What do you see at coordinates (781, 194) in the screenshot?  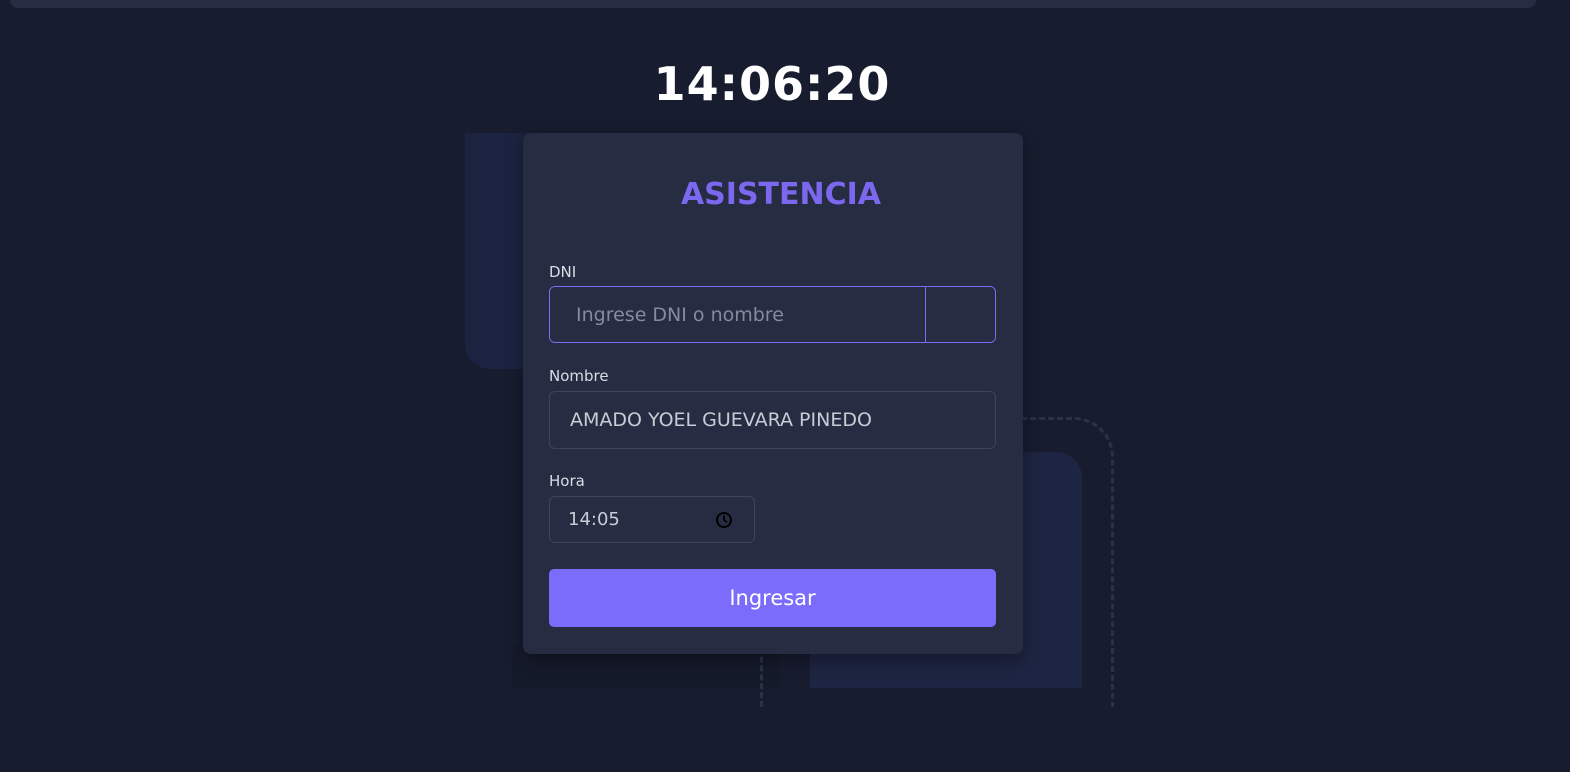 I see `card-title: ASISTENCIA` at bounding box center [781, 194].